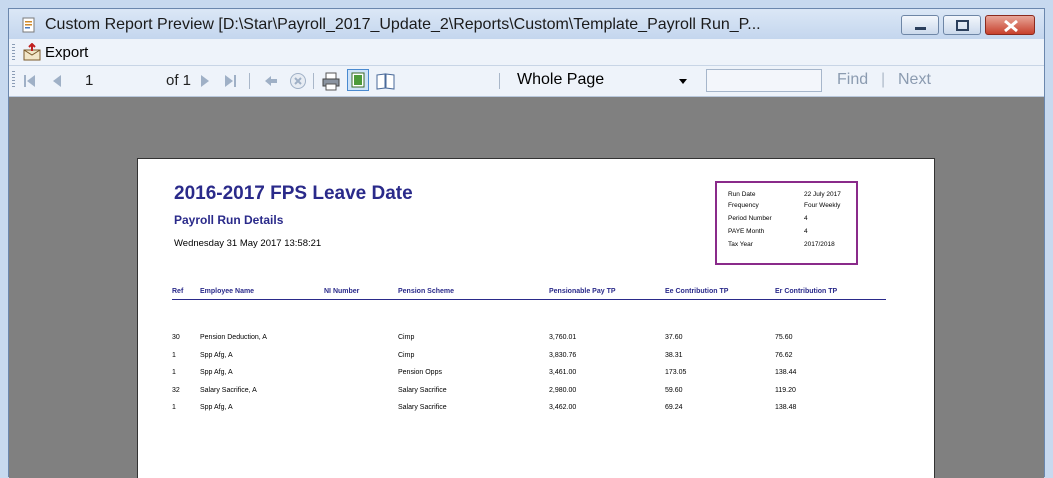 This screenshot has width=1053, height=478. Describe the element at coordinates (298, 82) in the screenshot. I see `stop-icon` at that location.